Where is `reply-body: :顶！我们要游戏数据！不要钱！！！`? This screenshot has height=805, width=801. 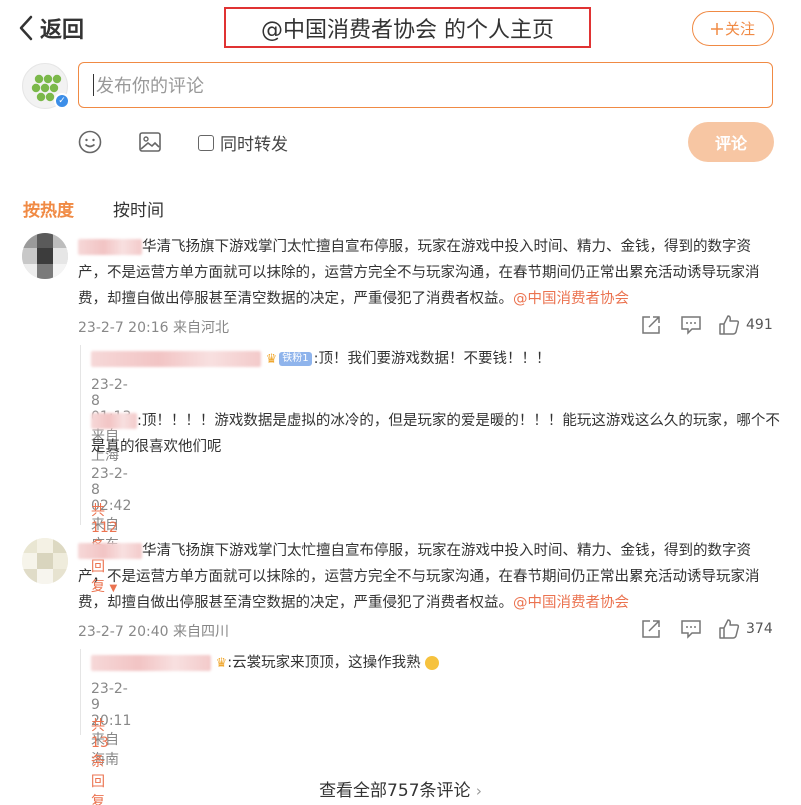 reply-body: :顶！我们要游戏数据！不要钱！！！ is located at coordinates (432, 359).